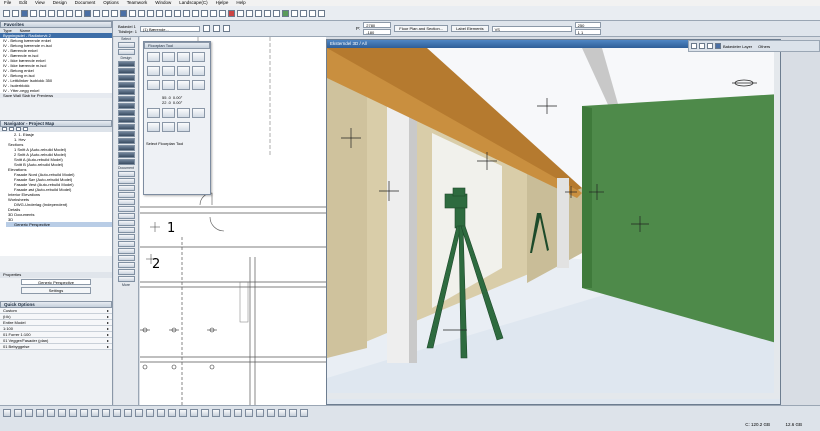  Describe the element at coordinates (159, 13) in the screenshot. I see `fit-window-icon` at that location.